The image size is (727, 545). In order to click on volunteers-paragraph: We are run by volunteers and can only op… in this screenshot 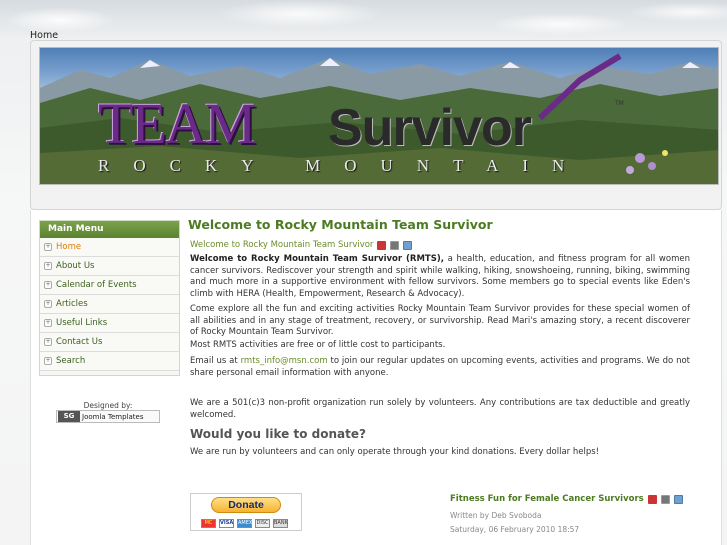, I will do `click(395, 452)`.